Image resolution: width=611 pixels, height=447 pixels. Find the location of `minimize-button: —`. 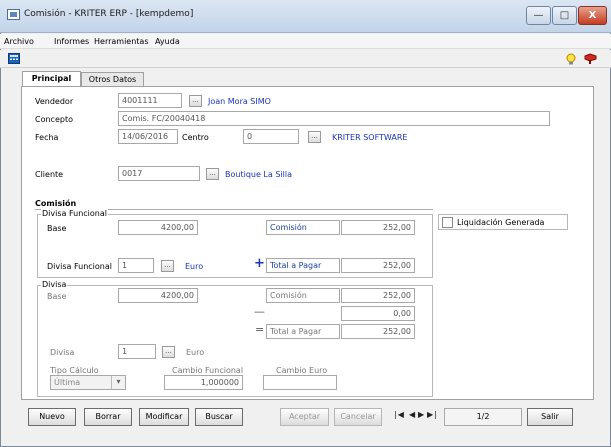

minimize-button: — is located at coordinates (538, 15).